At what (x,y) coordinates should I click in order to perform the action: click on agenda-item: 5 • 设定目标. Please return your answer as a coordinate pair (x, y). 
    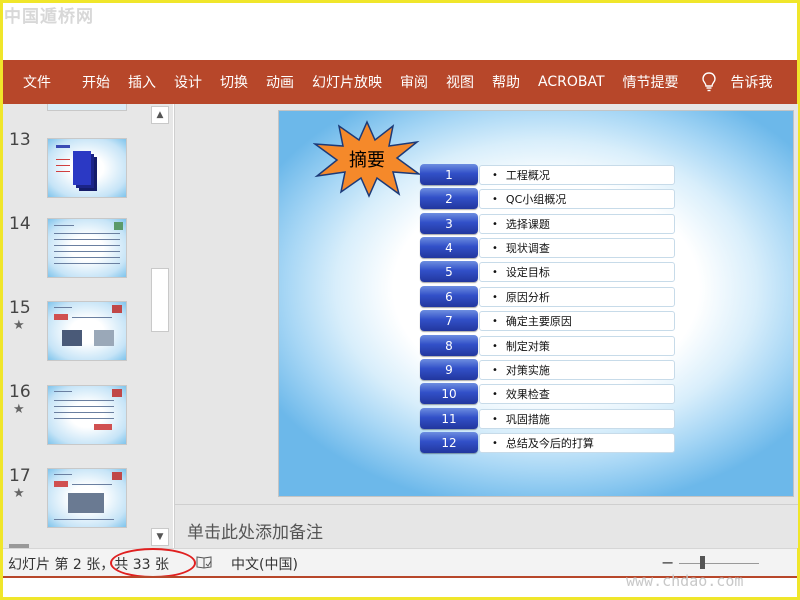
    Looking at the image, I should click on (547, 271).